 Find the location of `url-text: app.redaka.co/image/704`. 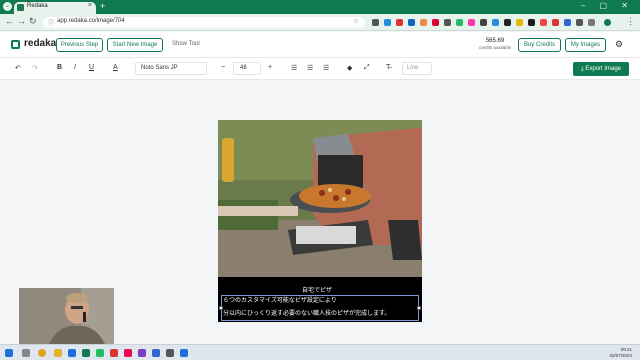

url-text: app.redaka.co/image/704 is located at coordinates (91, 21).